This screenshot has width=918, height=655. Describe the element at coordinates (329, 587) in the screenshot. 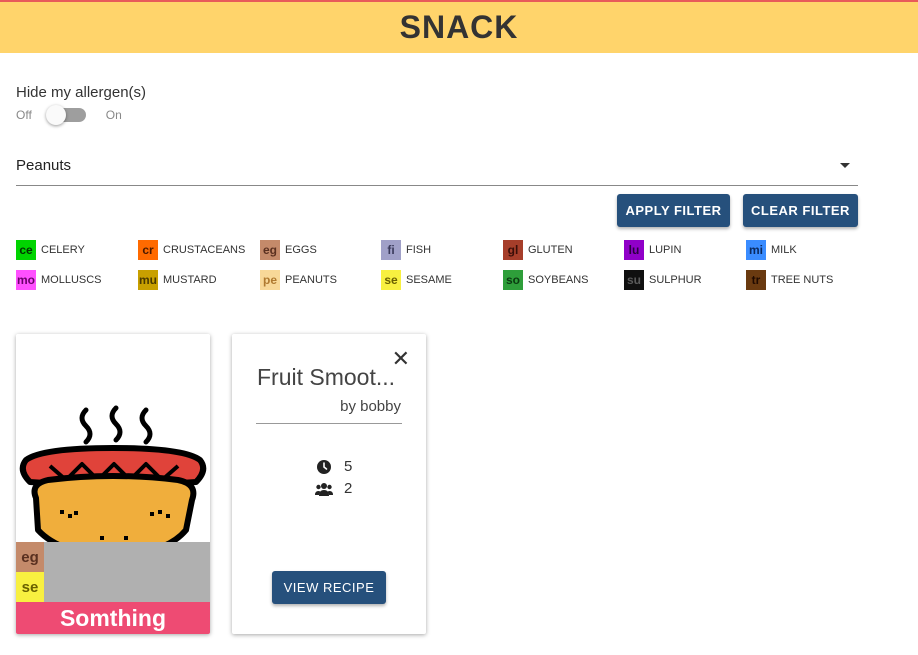

I see `view-recipe-button: VIEW RECIPE` at that location.